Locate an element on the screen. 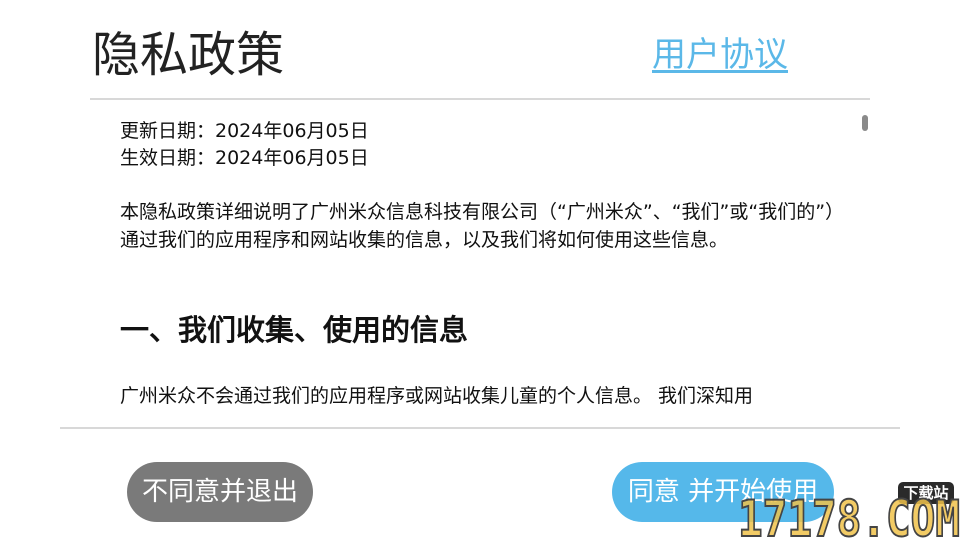  user-agreement-link: 用户协议 is located at coordinates (720, 55).